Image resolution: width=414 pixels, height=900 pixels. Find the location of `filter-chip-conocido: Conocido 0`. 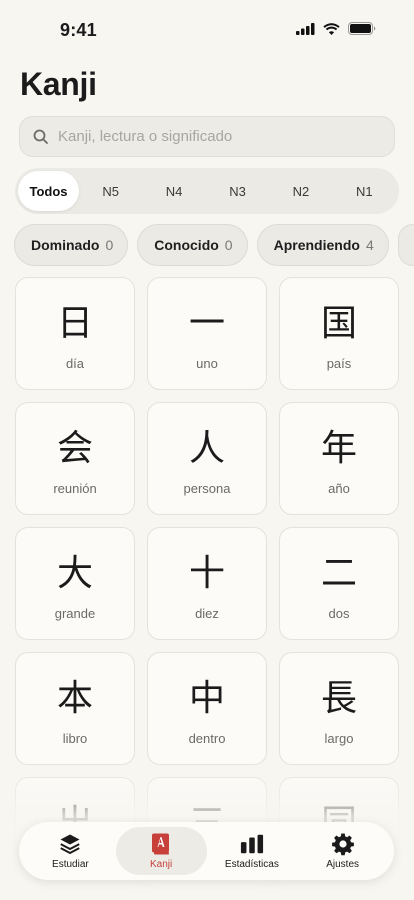

filter-chip-conocido: Conocido 0 is located at coordinates (192, 245).